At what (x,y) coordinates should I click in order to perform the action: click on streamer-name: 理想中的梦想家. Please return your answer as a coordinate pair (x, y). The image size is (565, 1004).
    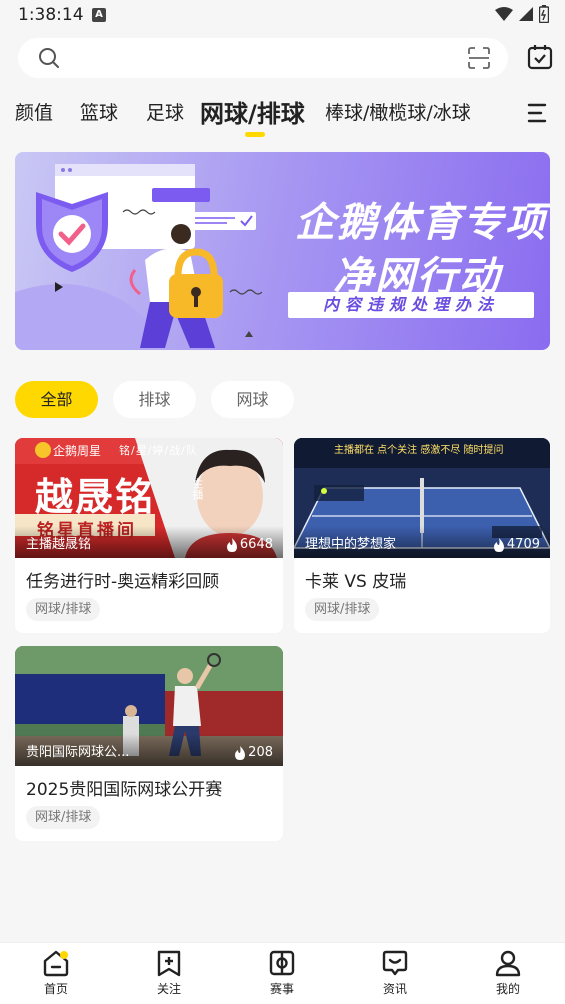
    Looking at the image, I should click on (351, 544).